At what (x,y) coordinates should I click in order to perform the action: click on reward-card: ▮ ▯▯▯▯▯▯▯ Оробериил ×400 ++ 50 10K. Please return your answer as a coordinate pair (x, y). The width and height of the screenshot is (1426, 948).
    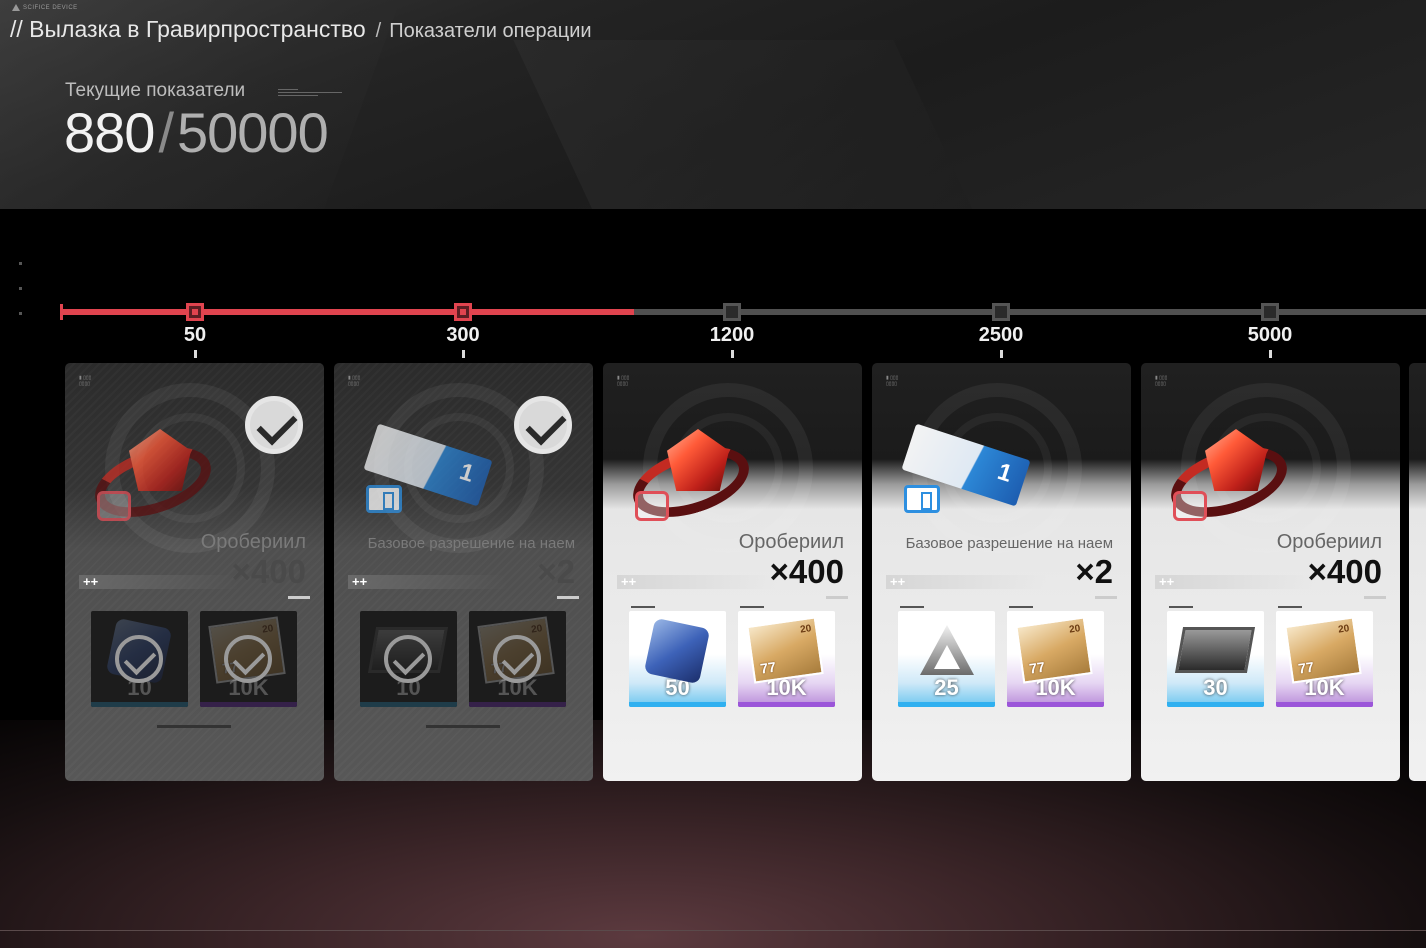
    Looking at the image, I should click on (732, 572).